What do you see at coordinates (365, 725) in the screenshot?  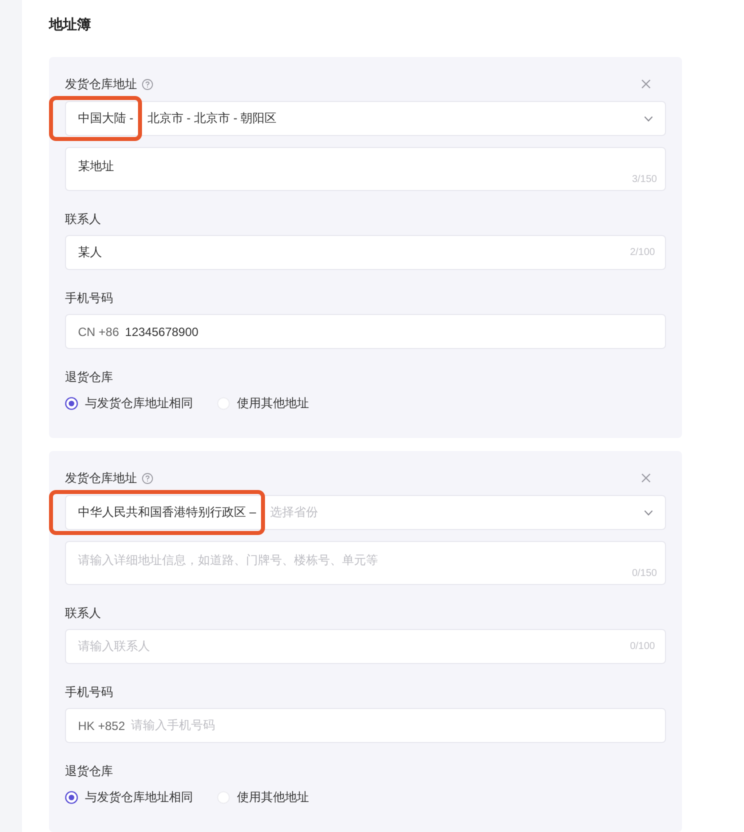 I see `phone-field: HK +852 请输入手机号码` at bounding box center [365, 725].